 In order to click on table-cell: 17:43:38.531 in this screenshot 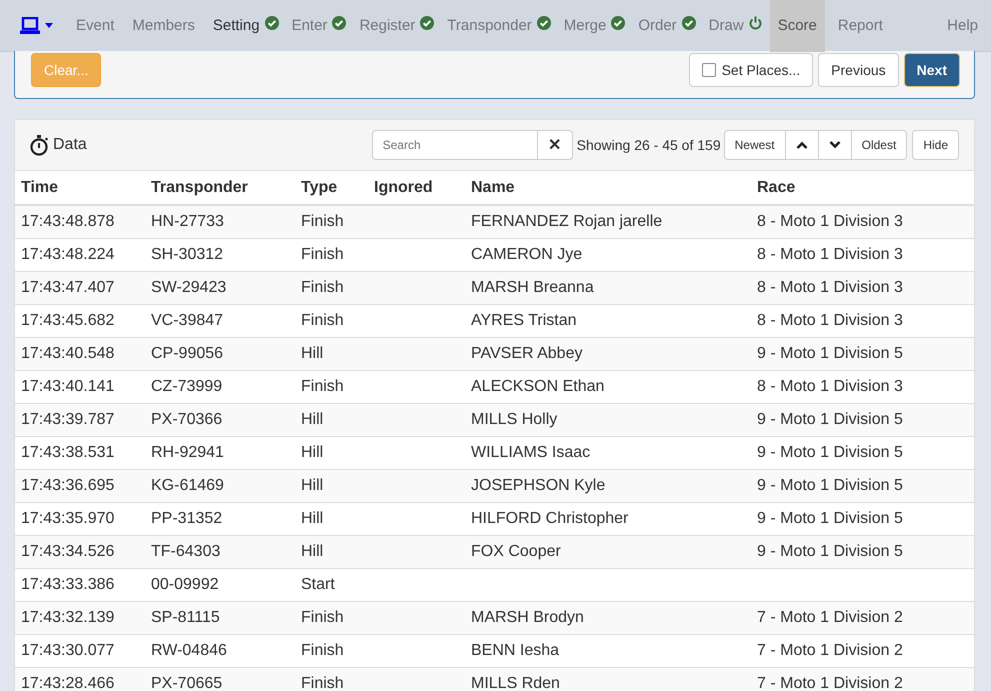, I will do `click(67, 452)`.